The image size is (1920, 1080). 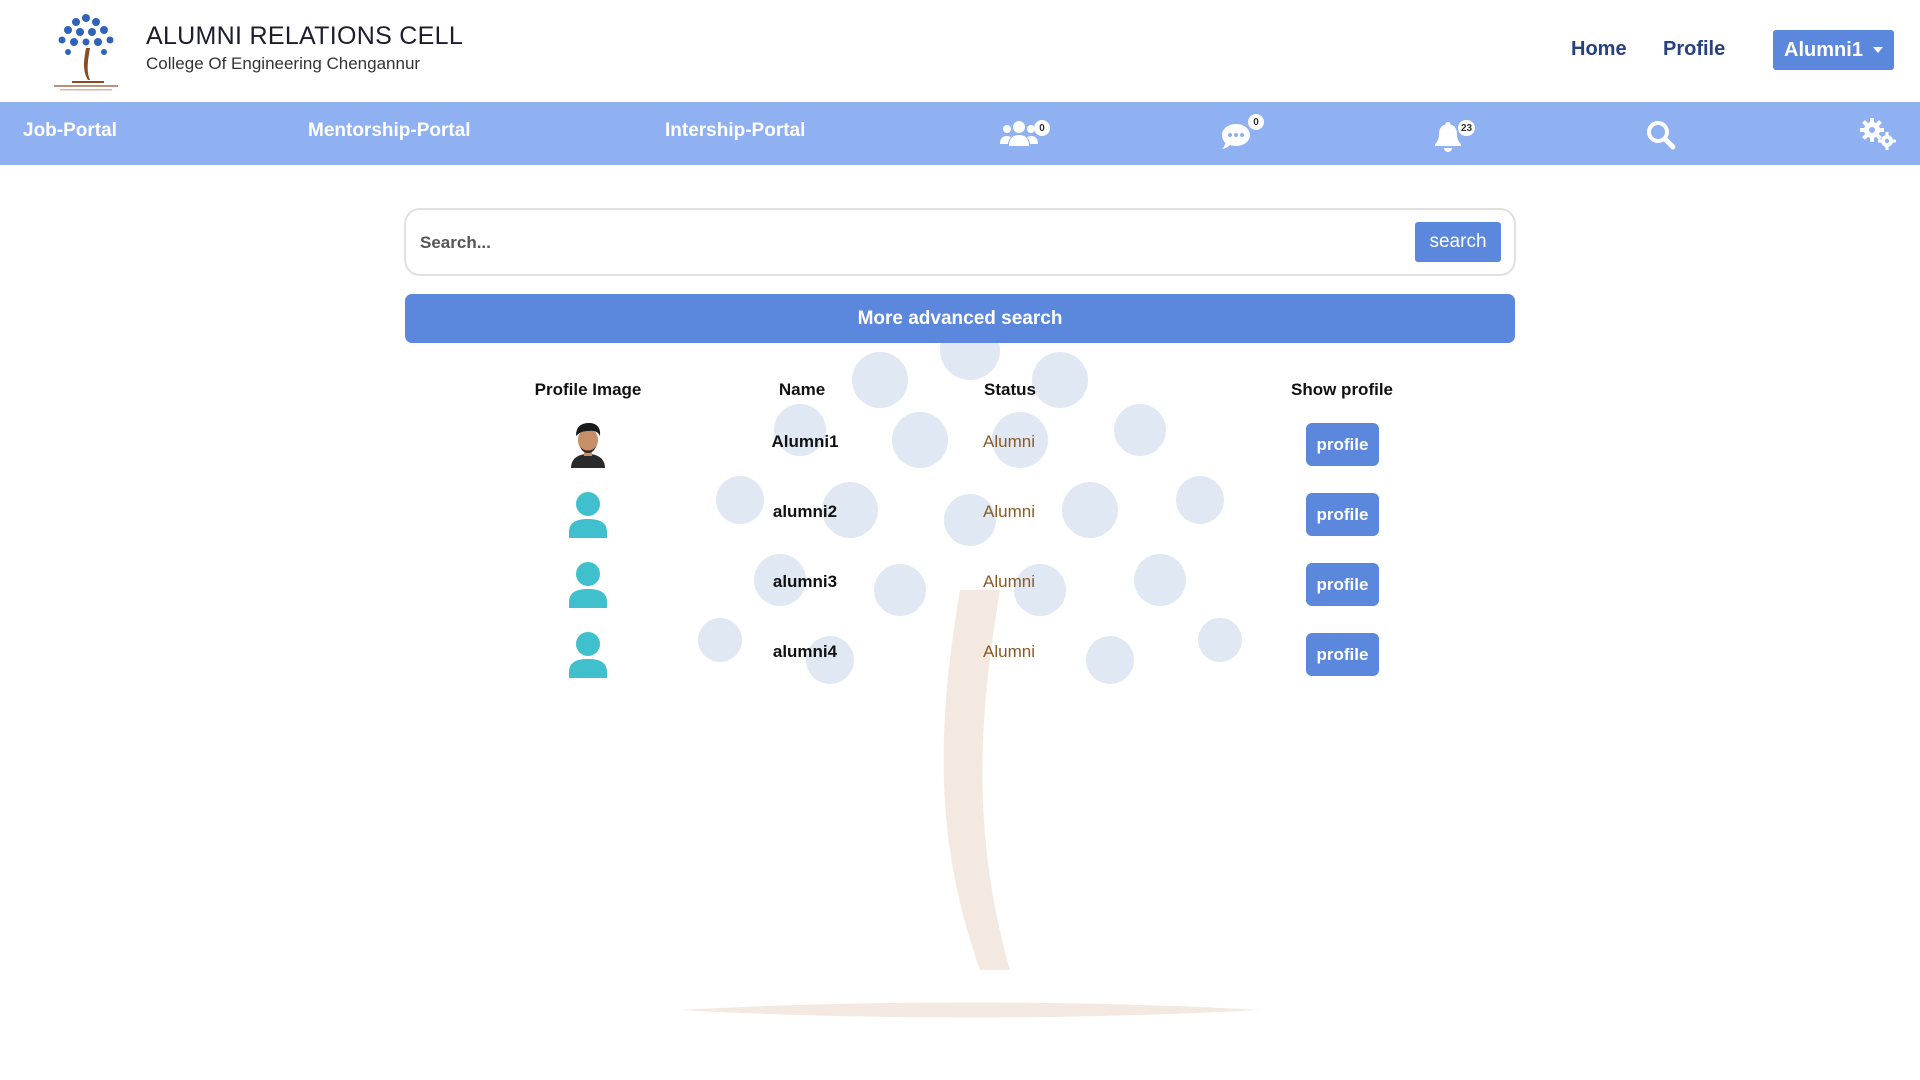 I want to click on home-link: Home, so click(x=1599, y=49).